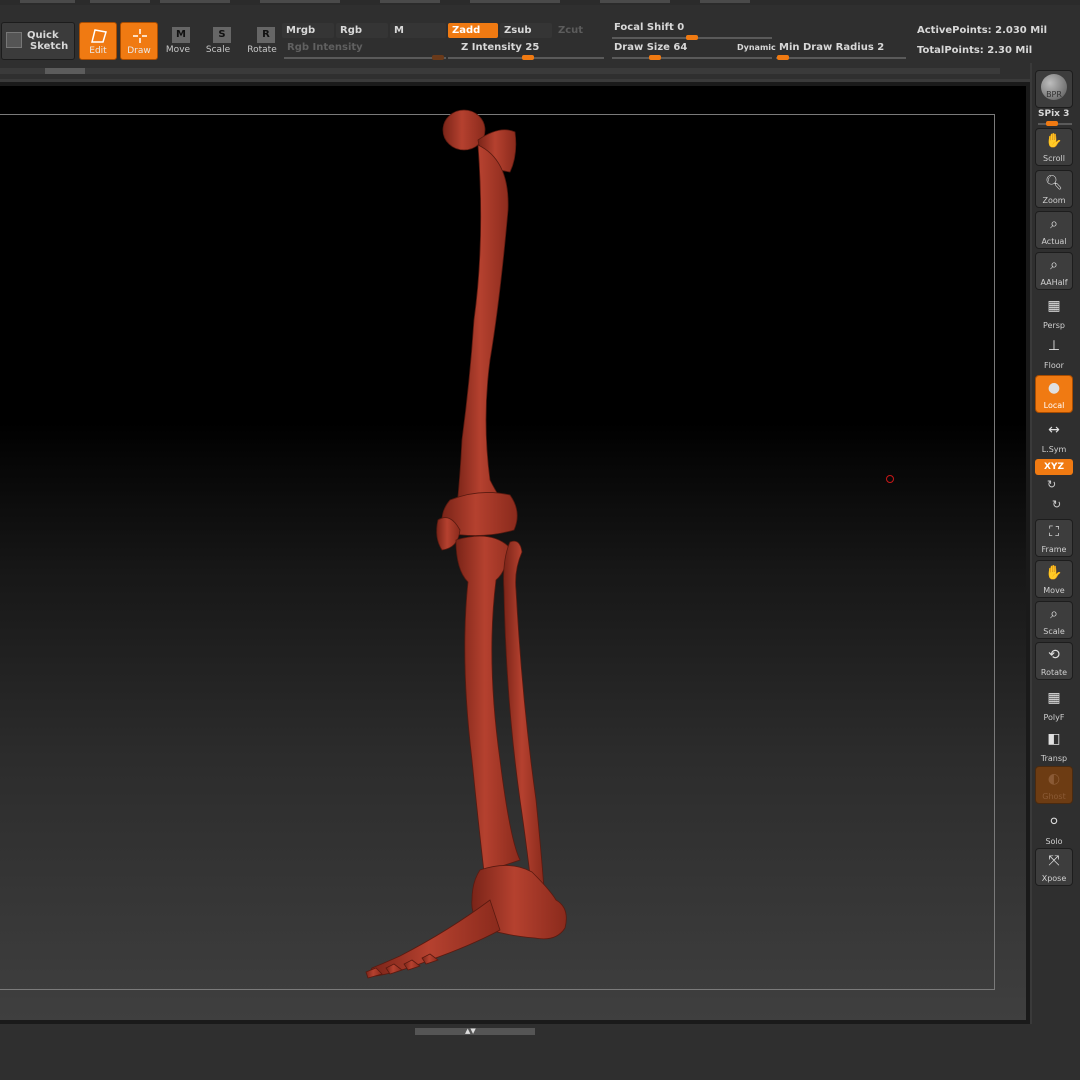 This screenshot has height=1080, width=1080. What do you see at coordinates (1054, 405) in the screenshot?
I see `local-label: Local` at bounding box center [1054, 405].